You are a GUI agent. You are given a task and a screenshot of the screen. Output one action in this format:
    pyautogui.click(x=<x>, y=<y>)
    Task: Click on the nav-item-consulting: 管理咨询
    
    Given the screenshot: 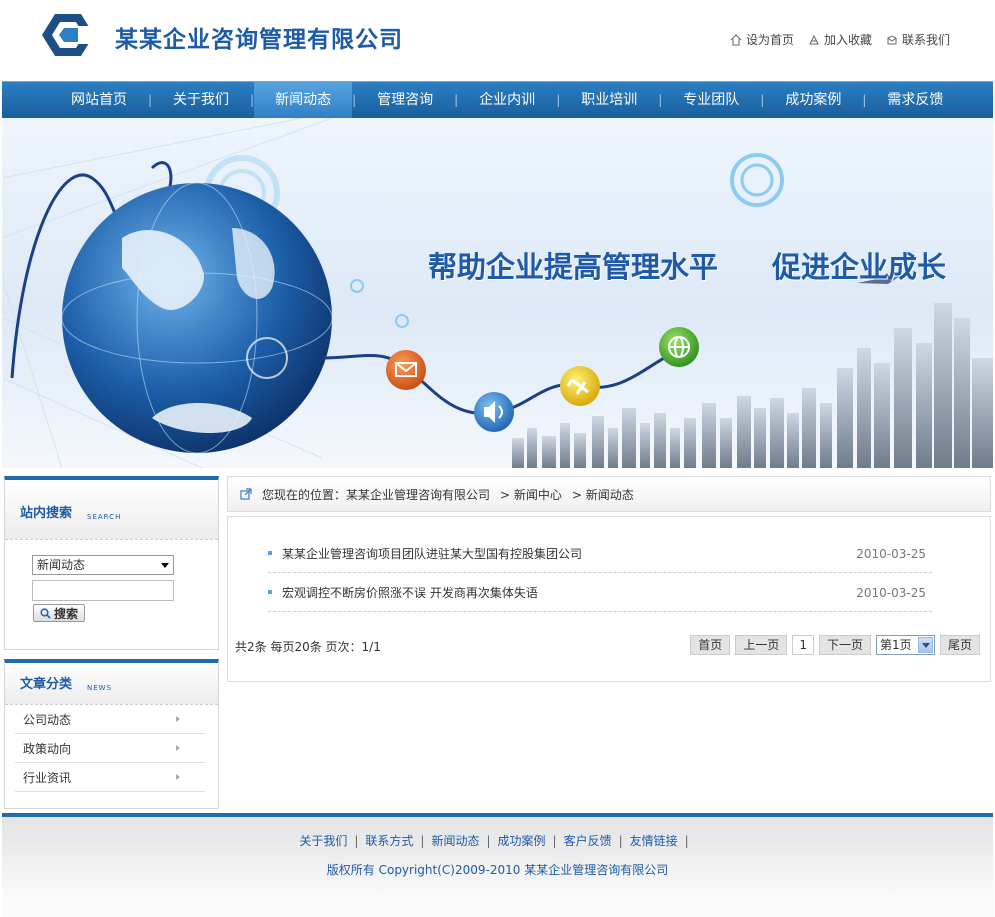 What is the action you would take?
    pyautogui.click(x=405, y=100)
    